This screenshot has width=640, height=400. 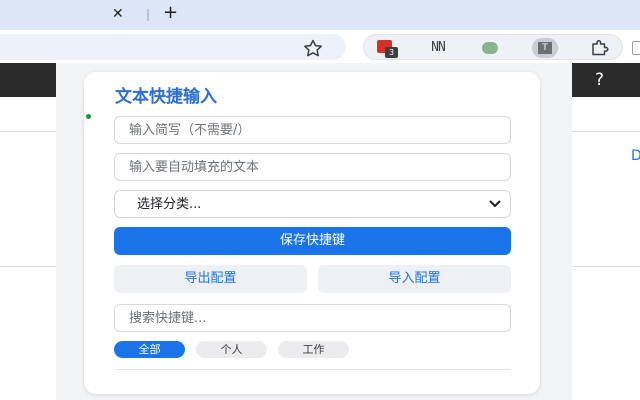 I want to click on t-icon: T, so click(x=545, y=48).